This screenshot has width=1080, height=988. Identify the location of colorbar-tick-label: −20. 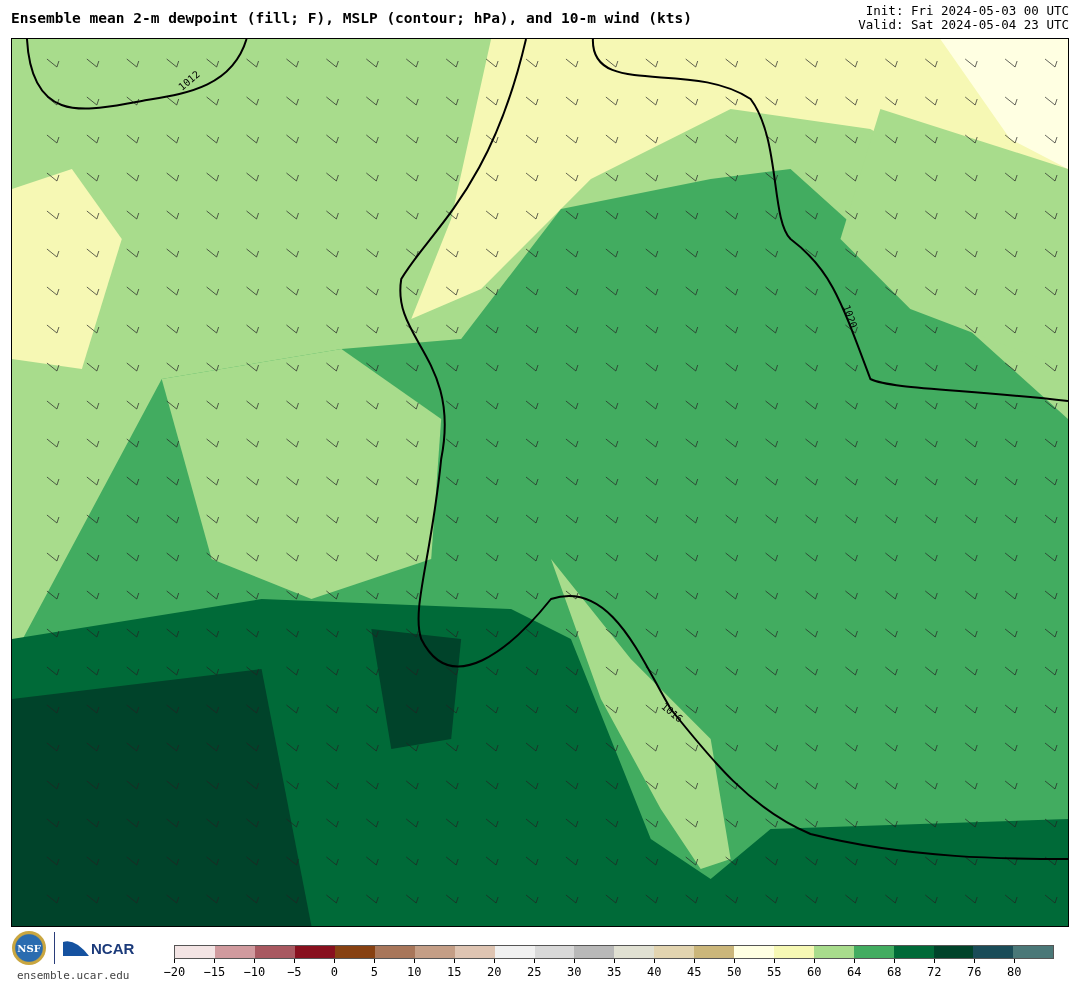
(174, 972).